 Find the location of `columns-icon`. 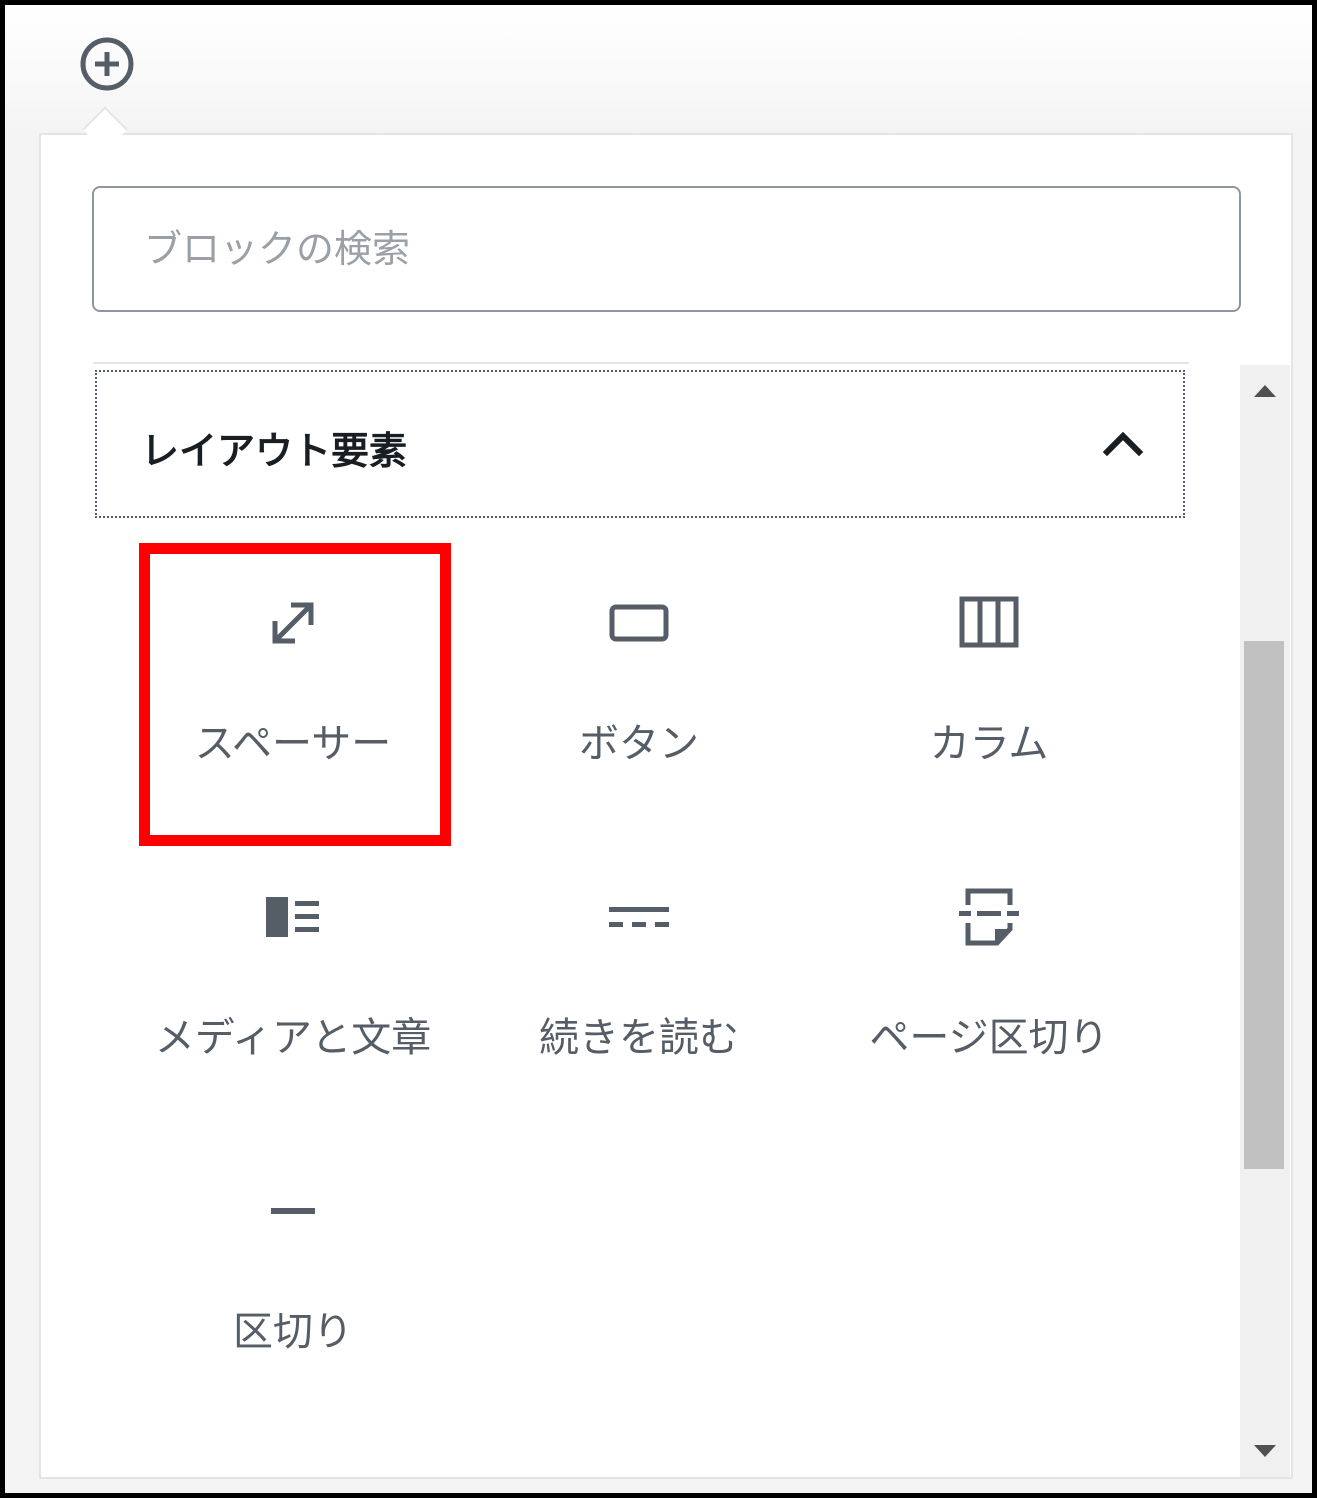

columns-icon is located at coordinates (989, 622).